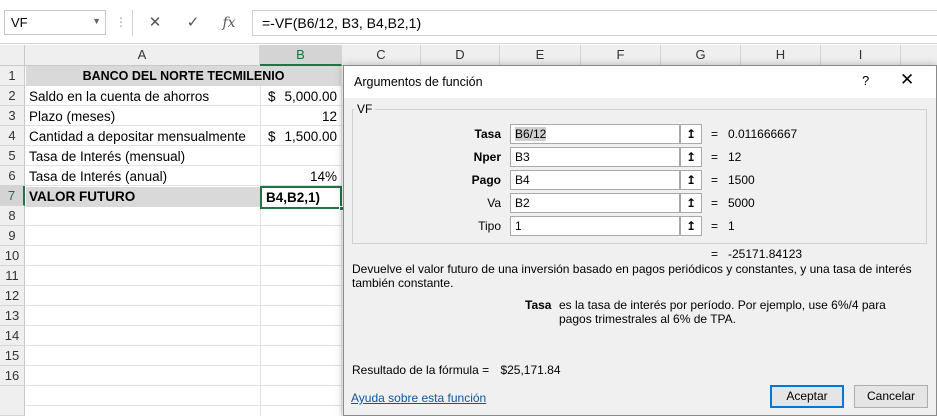 Image resolution: width=937 pixels, height=416 pixels. Describe the element at coordinates (142, 55) in the screenshot. I see `column-header-a: A` at that location.